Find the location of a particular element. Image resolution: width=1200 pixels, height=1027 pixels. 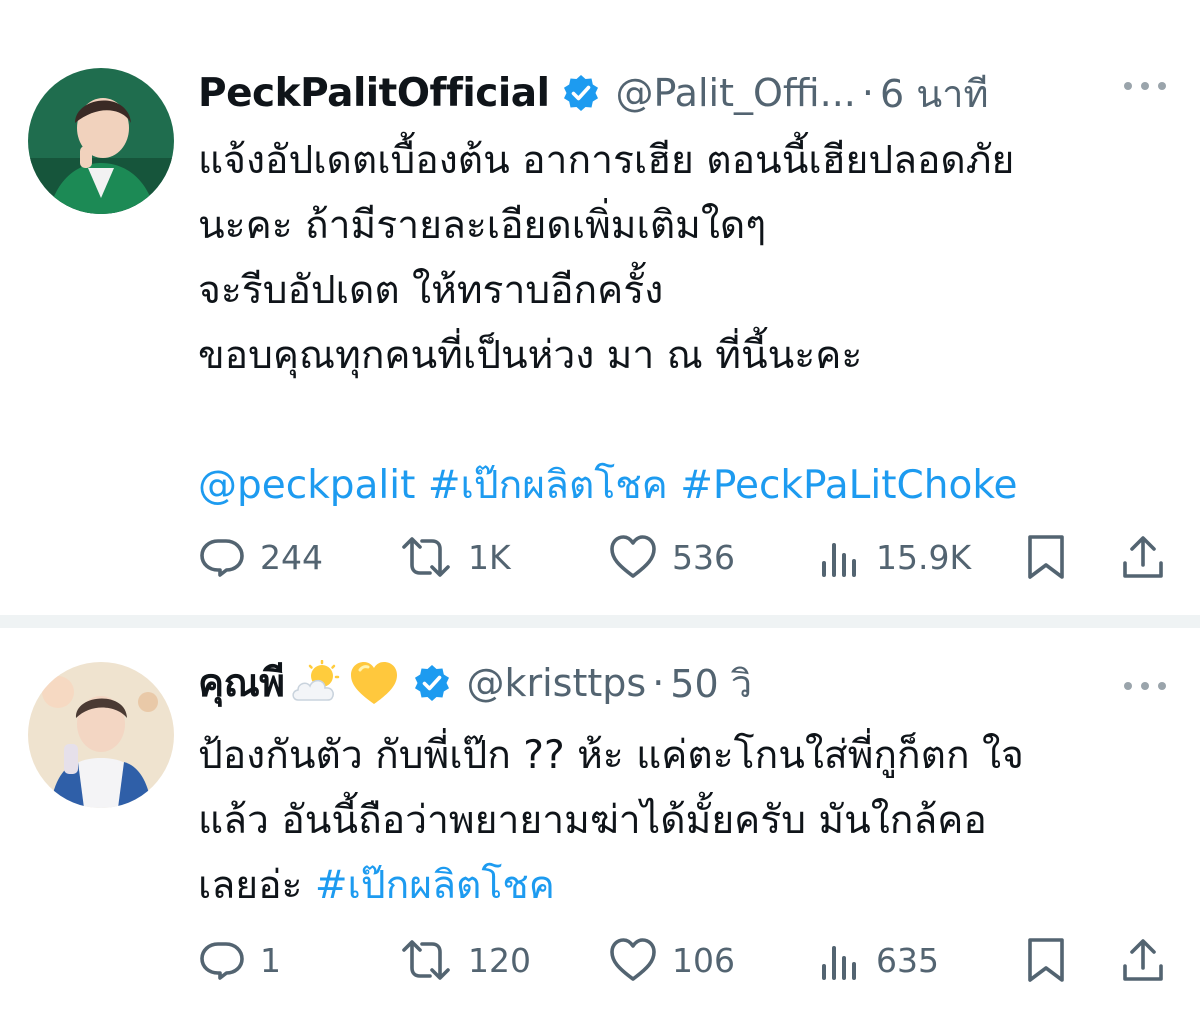

reply-count: 1 is located at coordinates (270, 960).